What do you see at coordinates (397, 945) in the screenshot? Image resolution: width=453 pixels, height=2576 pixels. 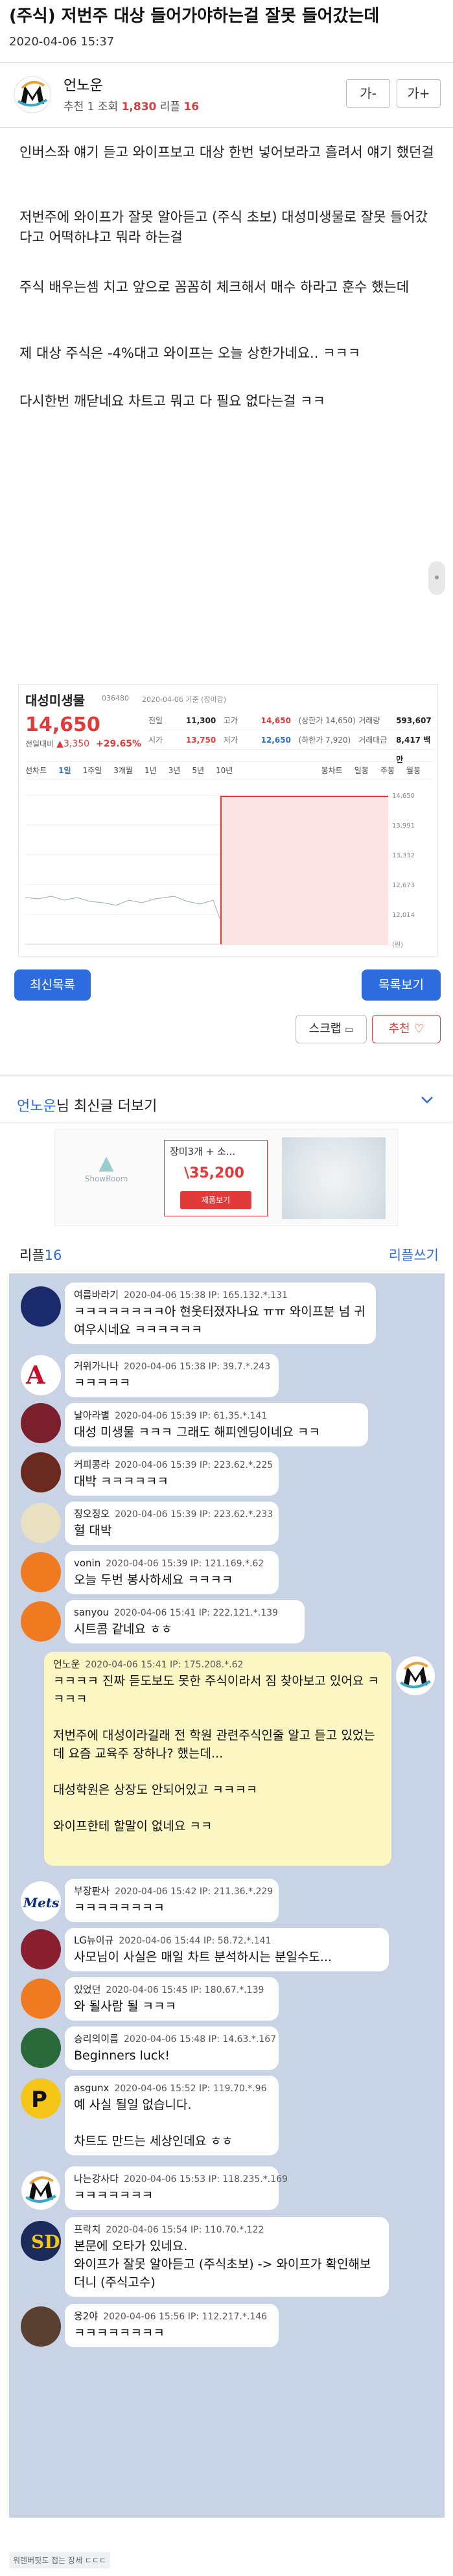 I see `y-unit: (원)` at bounding box center [397, 945].